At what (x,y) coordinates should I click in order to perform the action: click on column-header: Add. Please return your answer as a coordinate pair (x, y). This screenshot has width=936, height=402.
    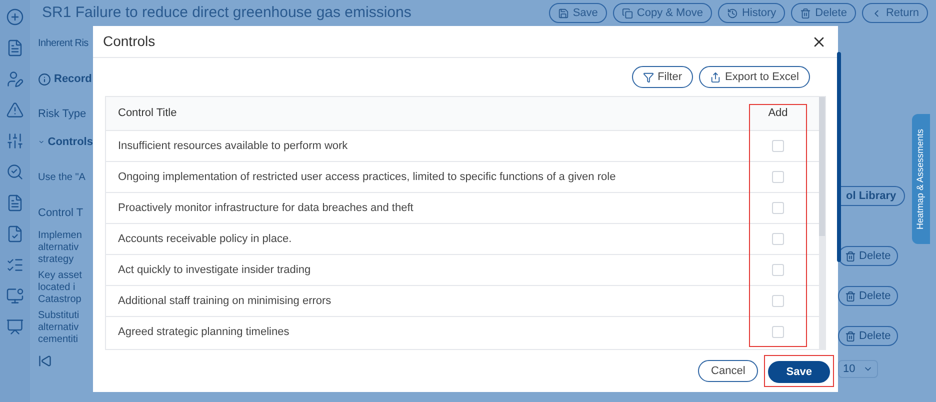
    Looking at the image, I should click on (778, 114).